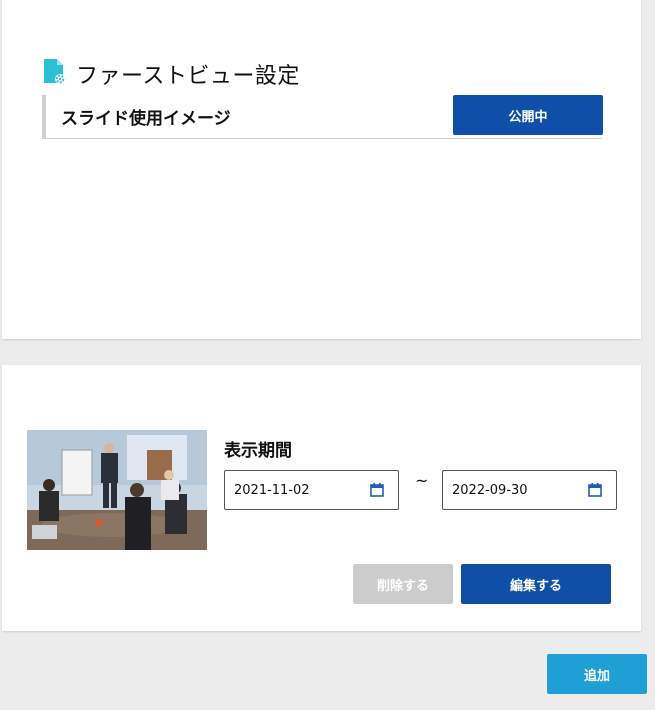 This screenshot has height=710, width=655. I want to click on document-gear-icon, so click(59, 73).